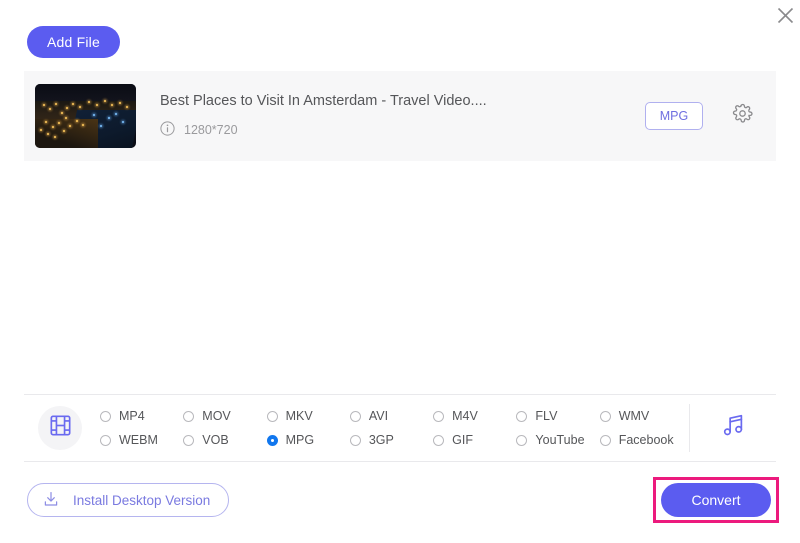 The image size is (800, 543). I want to click on format-option-label: MP4, so click(132, 416).